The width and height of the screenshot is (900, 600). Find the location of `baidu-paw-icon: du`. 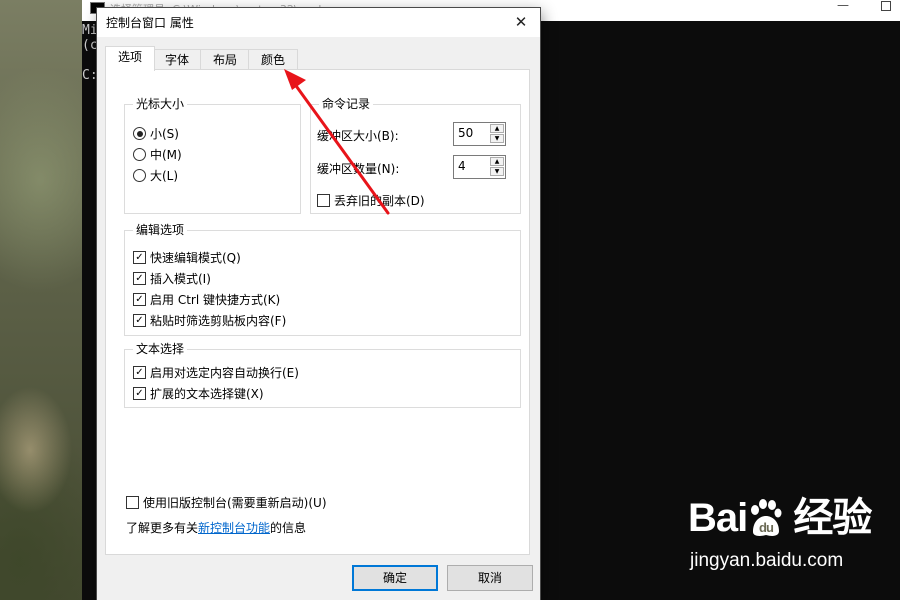

baidu-paw-icon: du is located at coordinates (766, 517).